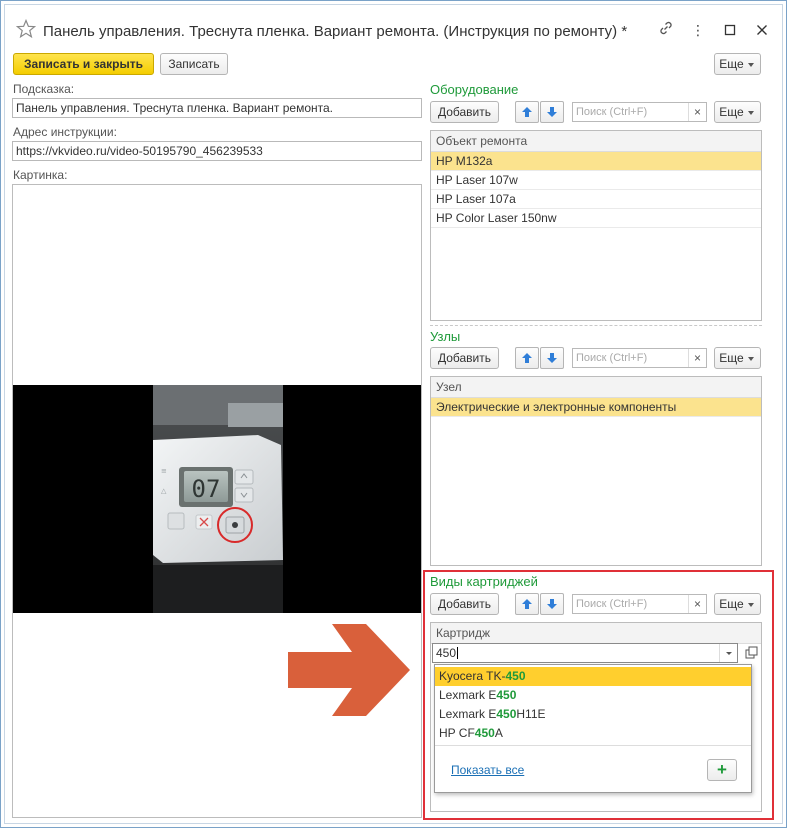 This screenshot has width=787, height=828. I want to click on equipment-move-down-button, so click(552, 112).